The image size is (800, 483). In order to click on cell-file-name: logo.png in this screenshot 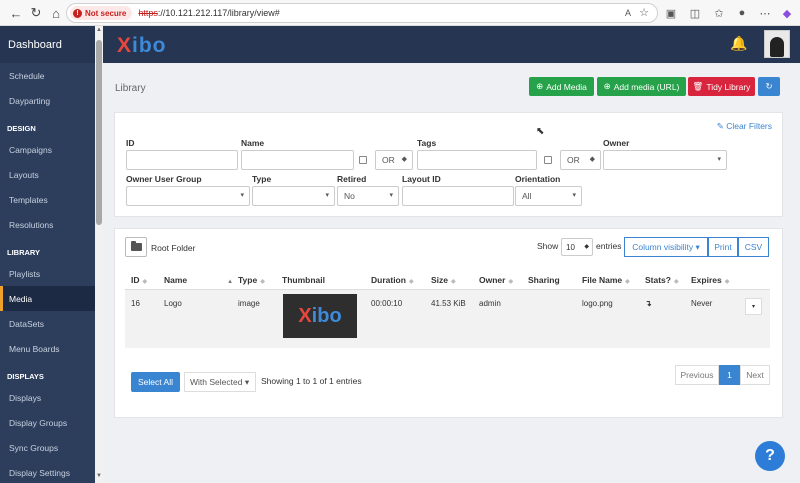, I will do `click(597, 303)`.